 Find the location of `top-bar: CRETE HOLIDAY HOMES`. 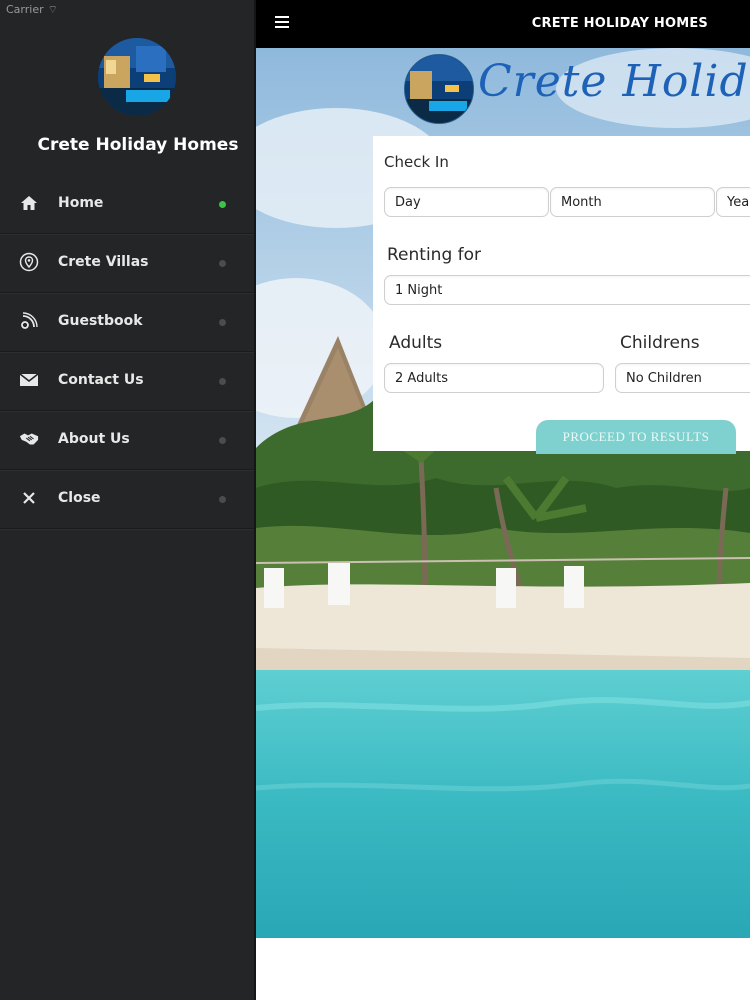

top-bar: CRETE HOLIDAY HOMES is located at coordinates (503, 24).